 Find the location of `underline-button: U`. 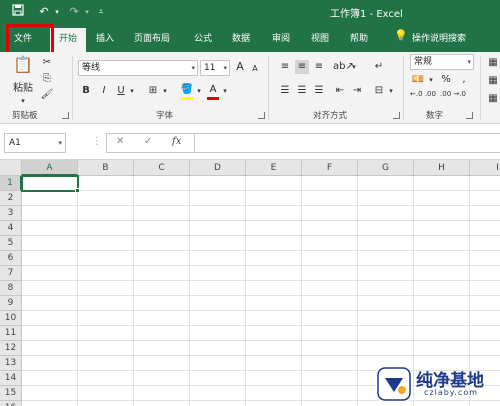

underline-button: U is located at coordinates (121, 91).